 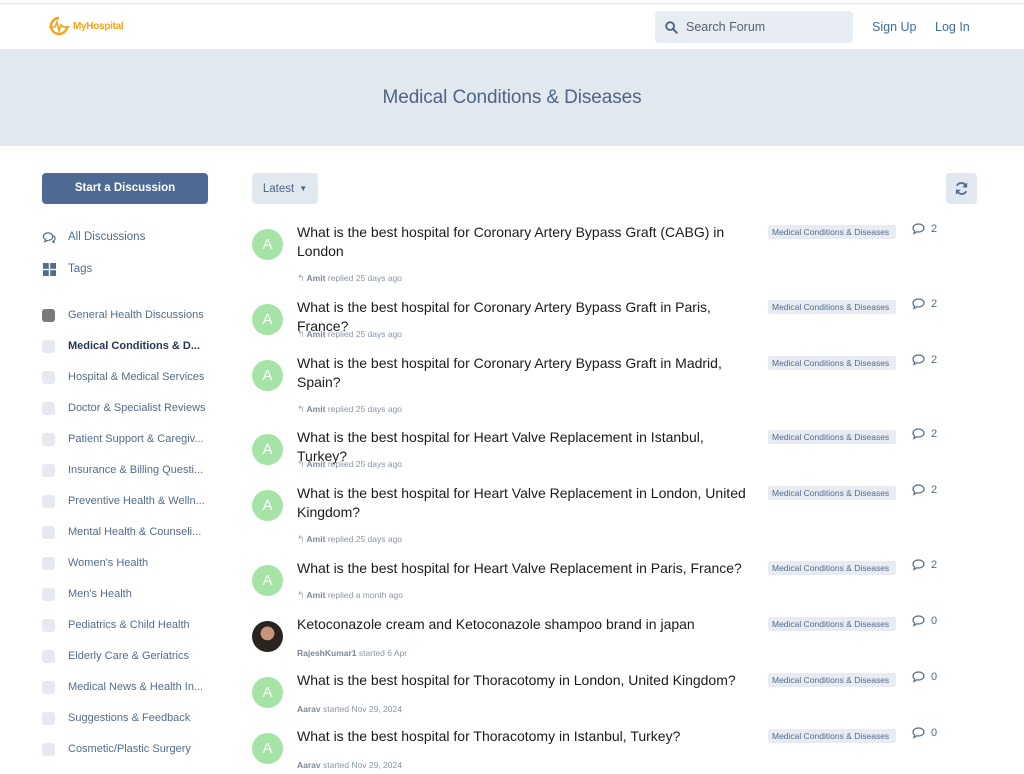 What do you see at coordinates (327, 653) in the screenshot?
I see `username: RajeshKumar1` at bounding box center [327, 653].